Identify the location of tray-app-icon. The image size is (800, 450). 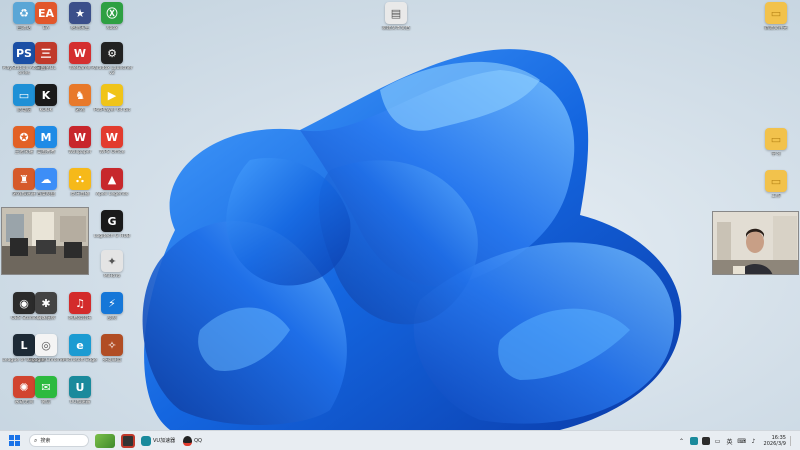
(693, 441).